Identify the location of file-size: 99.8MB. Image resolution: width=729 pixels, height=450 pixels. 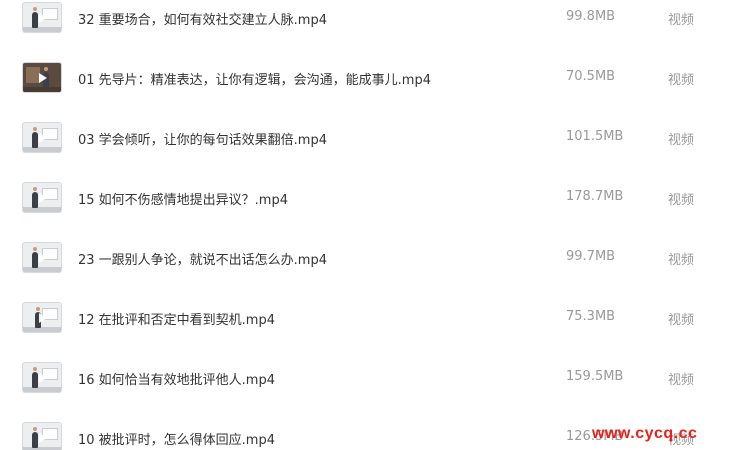
(591, 16).